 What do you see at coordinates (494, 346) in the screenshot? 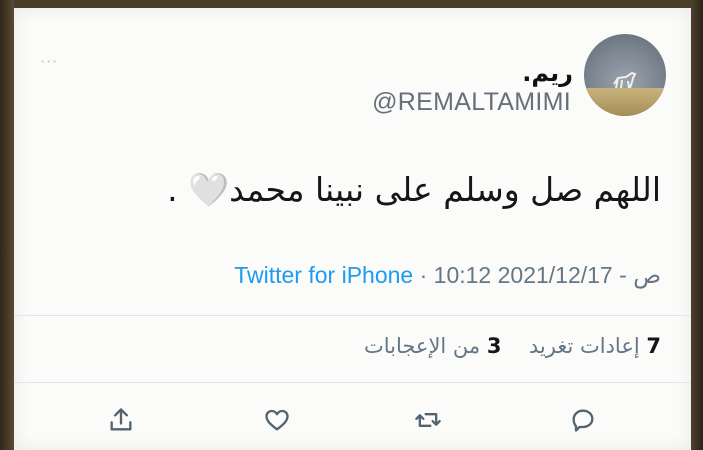
I see `likes-count: 3` at bounding box center [494, 346].